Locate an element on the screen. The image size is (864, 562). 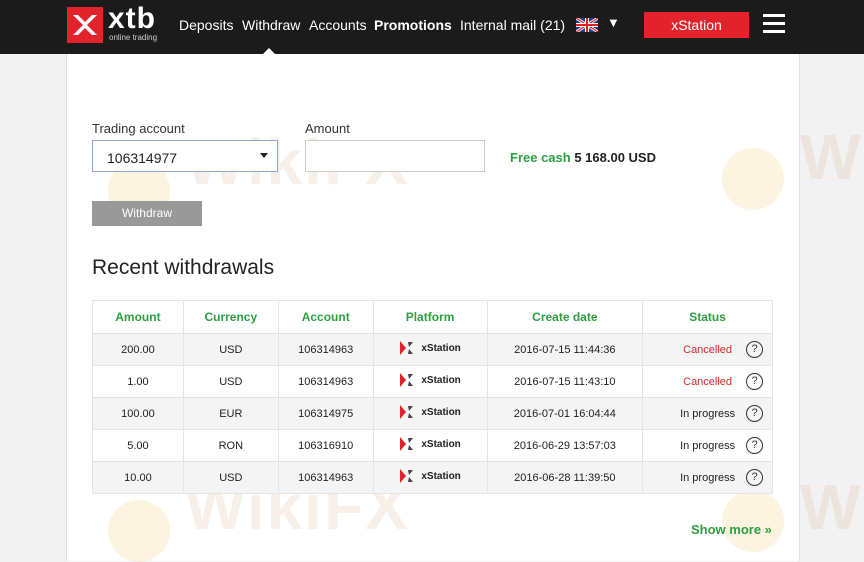
cell-currency: EUR is located at coordinates (230, 413).